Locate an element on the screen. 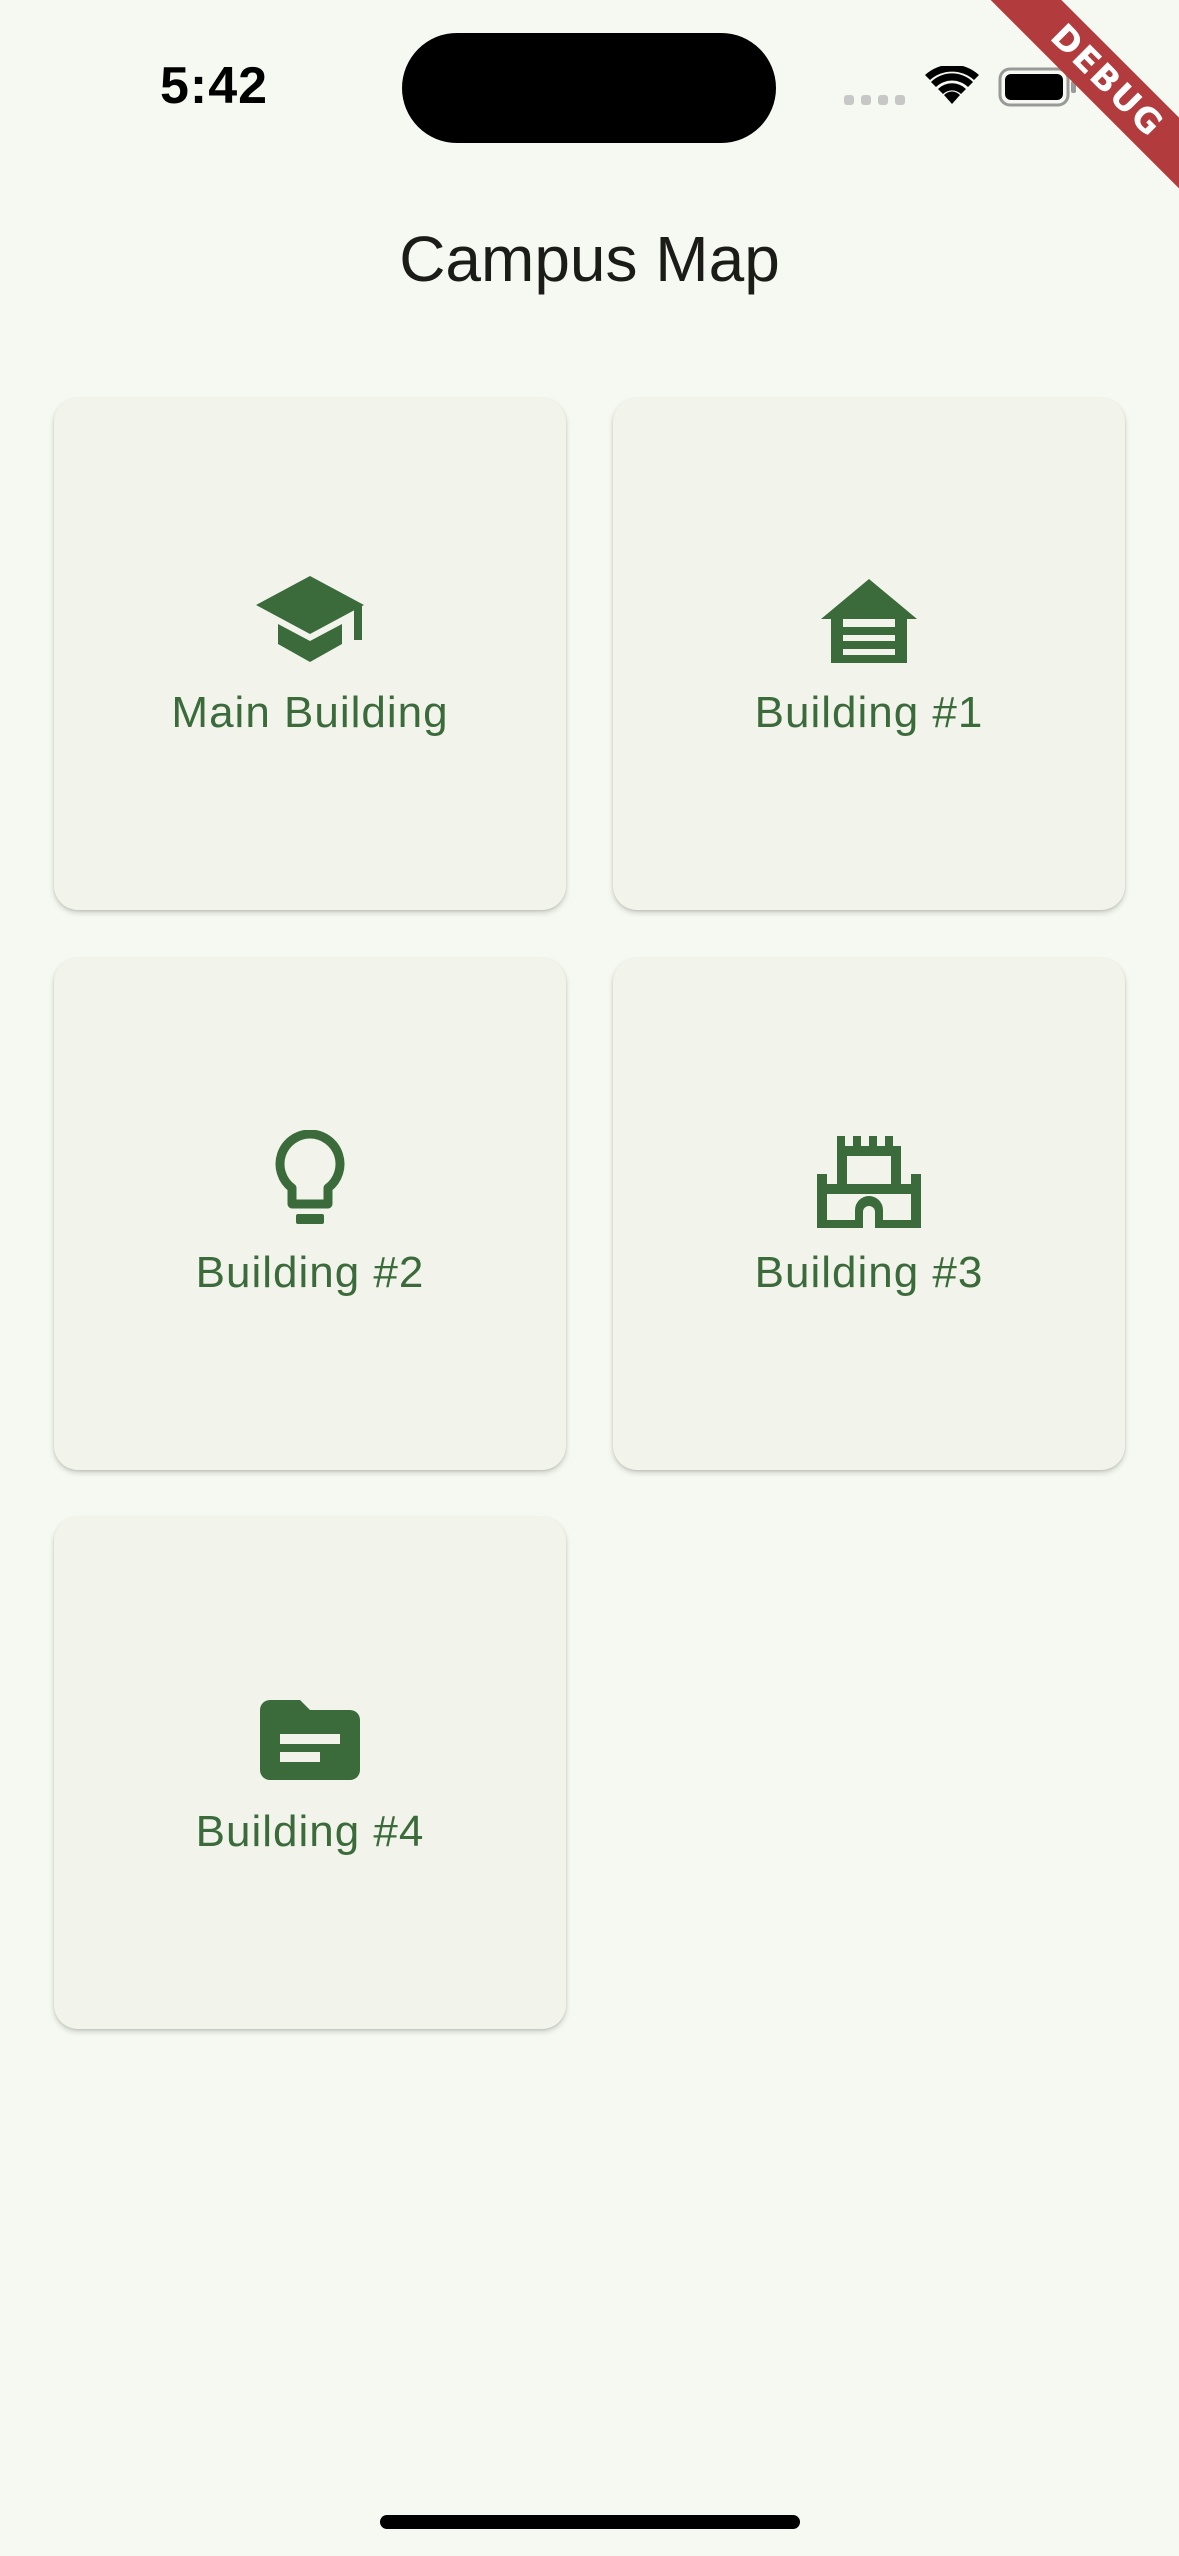 Image resolution: width=1179 pixels, height=2556 pixels. home-indicator is located at coordinates (590, 2522).